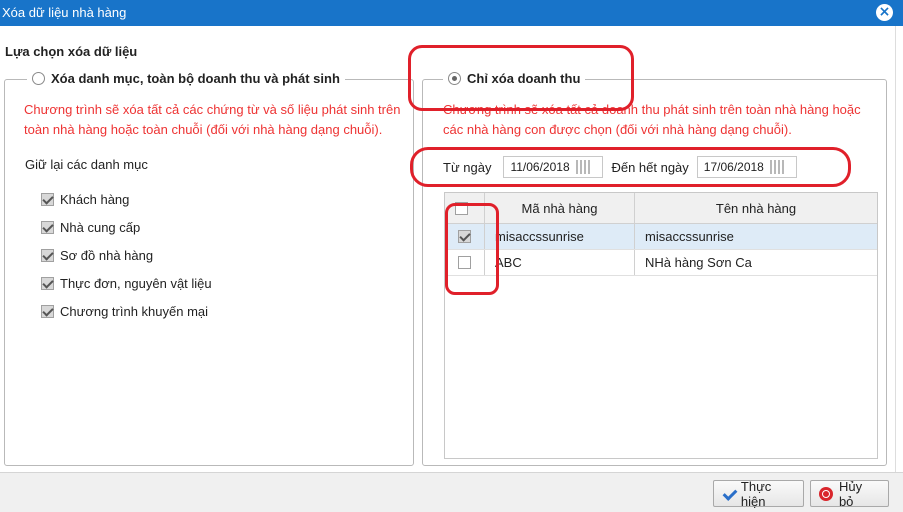  Describe the element at coordinates (733, 167) in the screenshot. I see `to-date-value: 17/06/2018` at that location.